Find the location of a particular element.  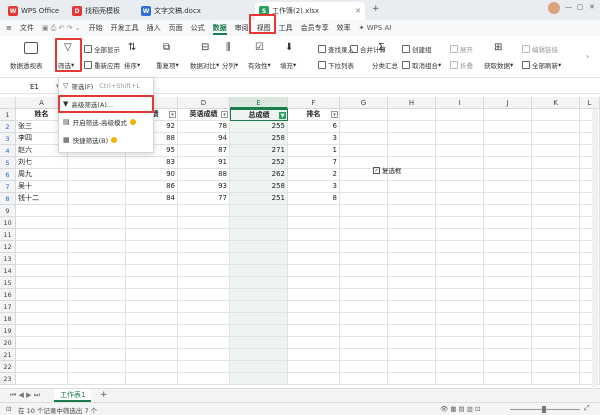

cell: 91 is located at coordinates (204, 163).